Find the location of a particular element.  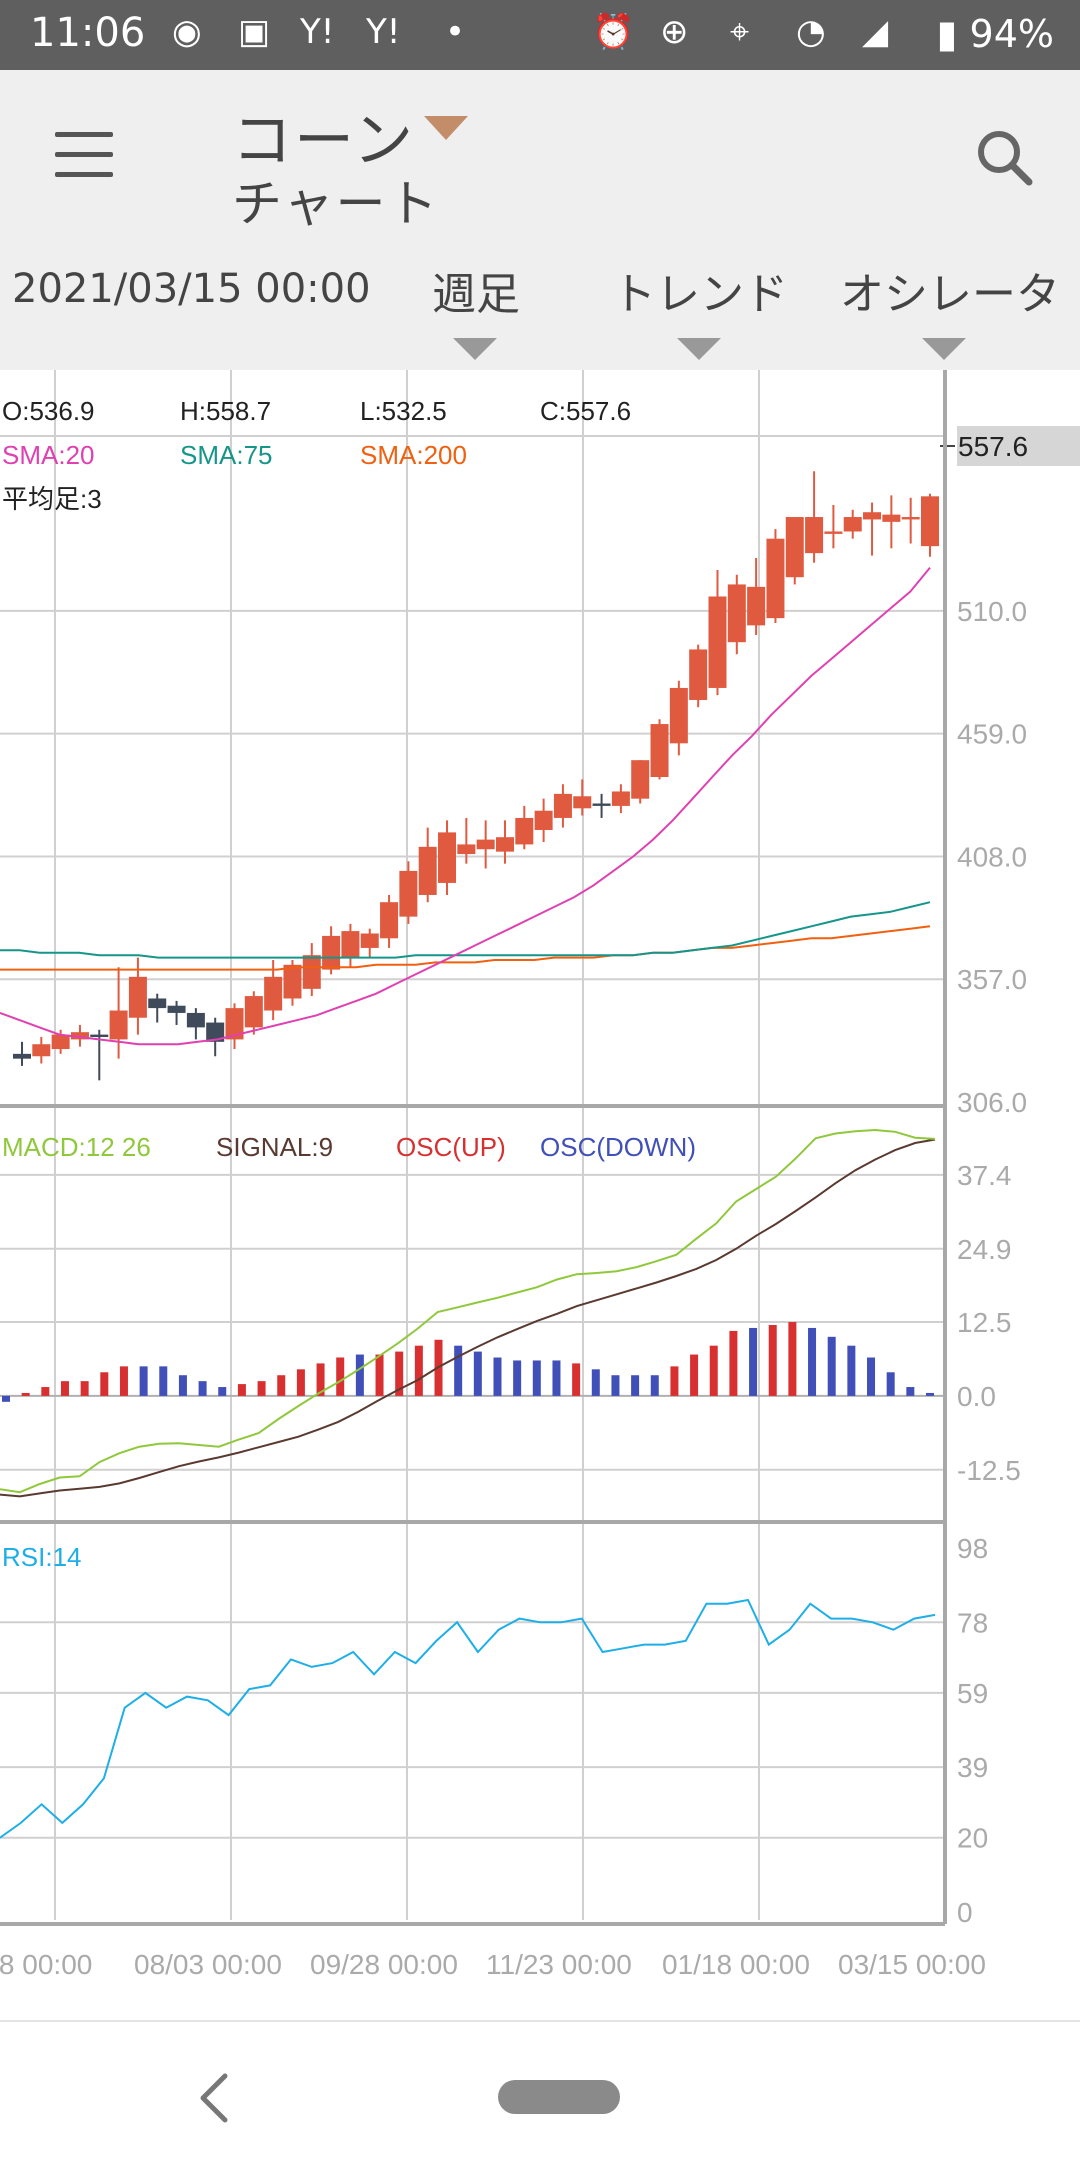

trend-dropdown-icon is located at coordinates (699, 349).